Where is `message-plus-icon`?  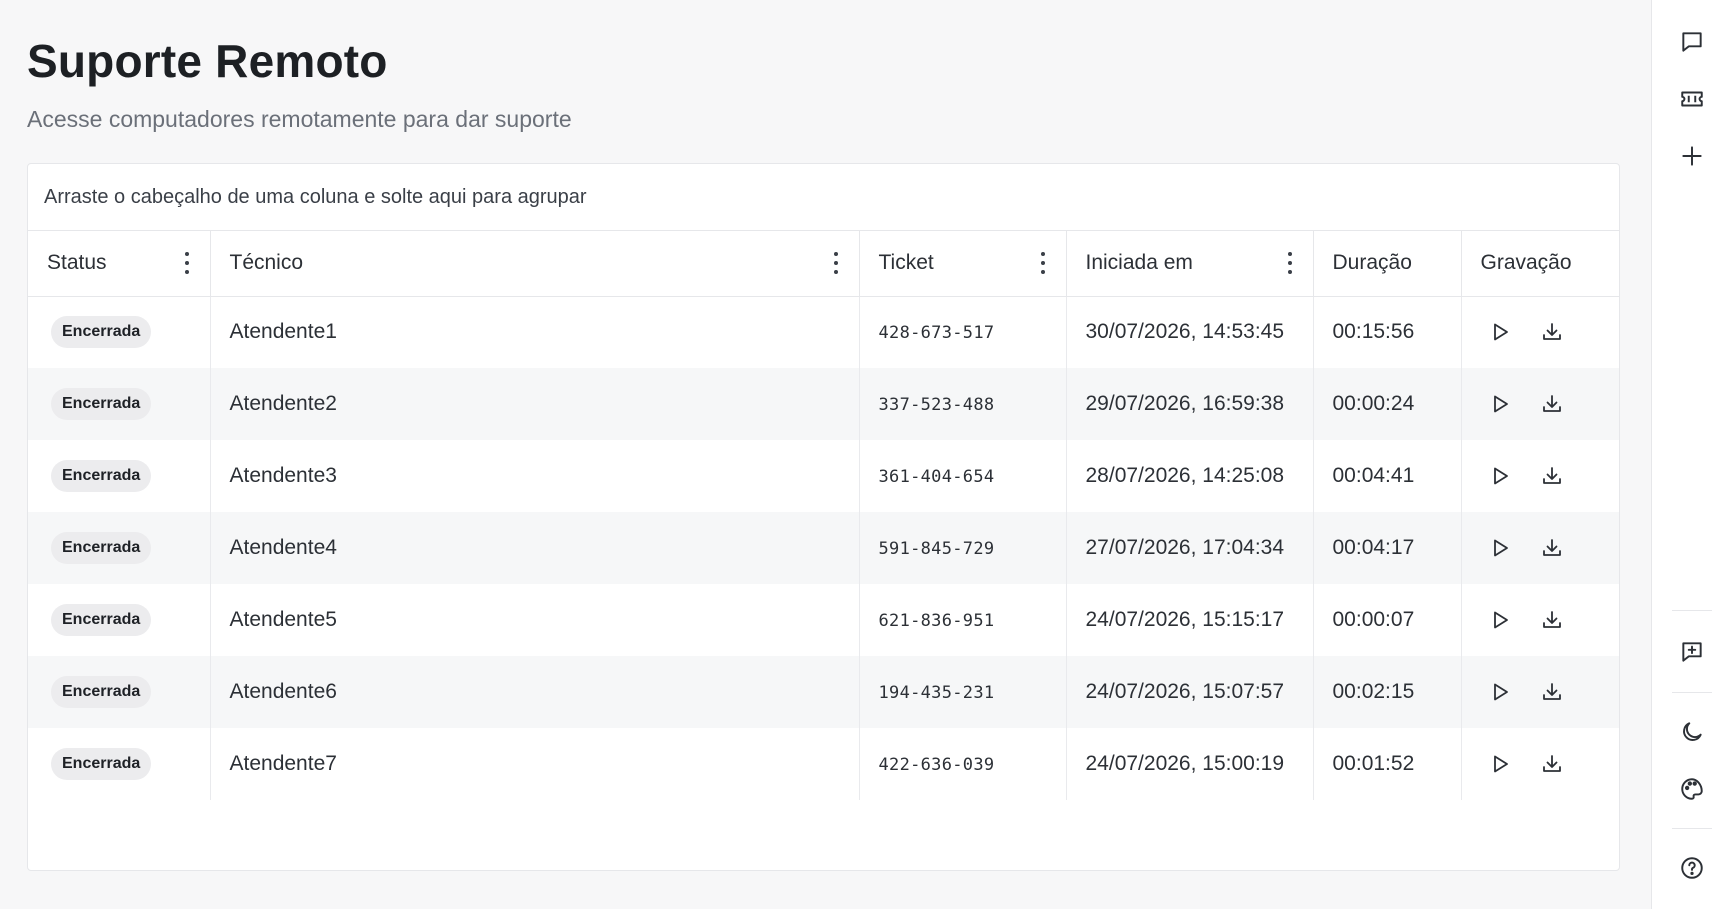
message-plus-icon is located at coordinates (1692, 652).